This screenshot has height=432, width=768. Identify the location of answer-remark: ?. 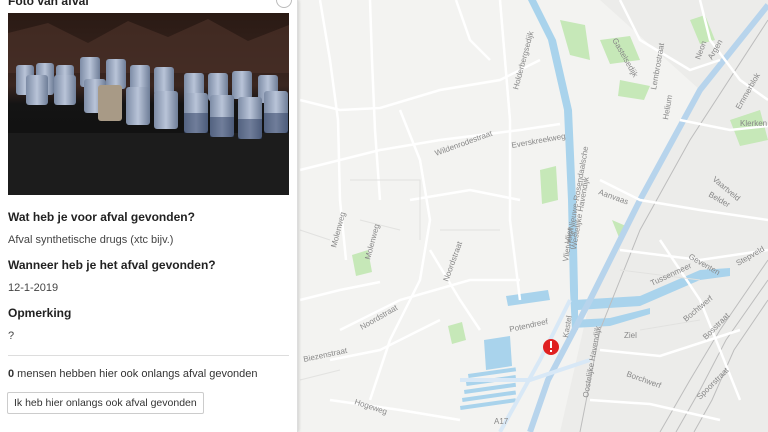
(11, 336).